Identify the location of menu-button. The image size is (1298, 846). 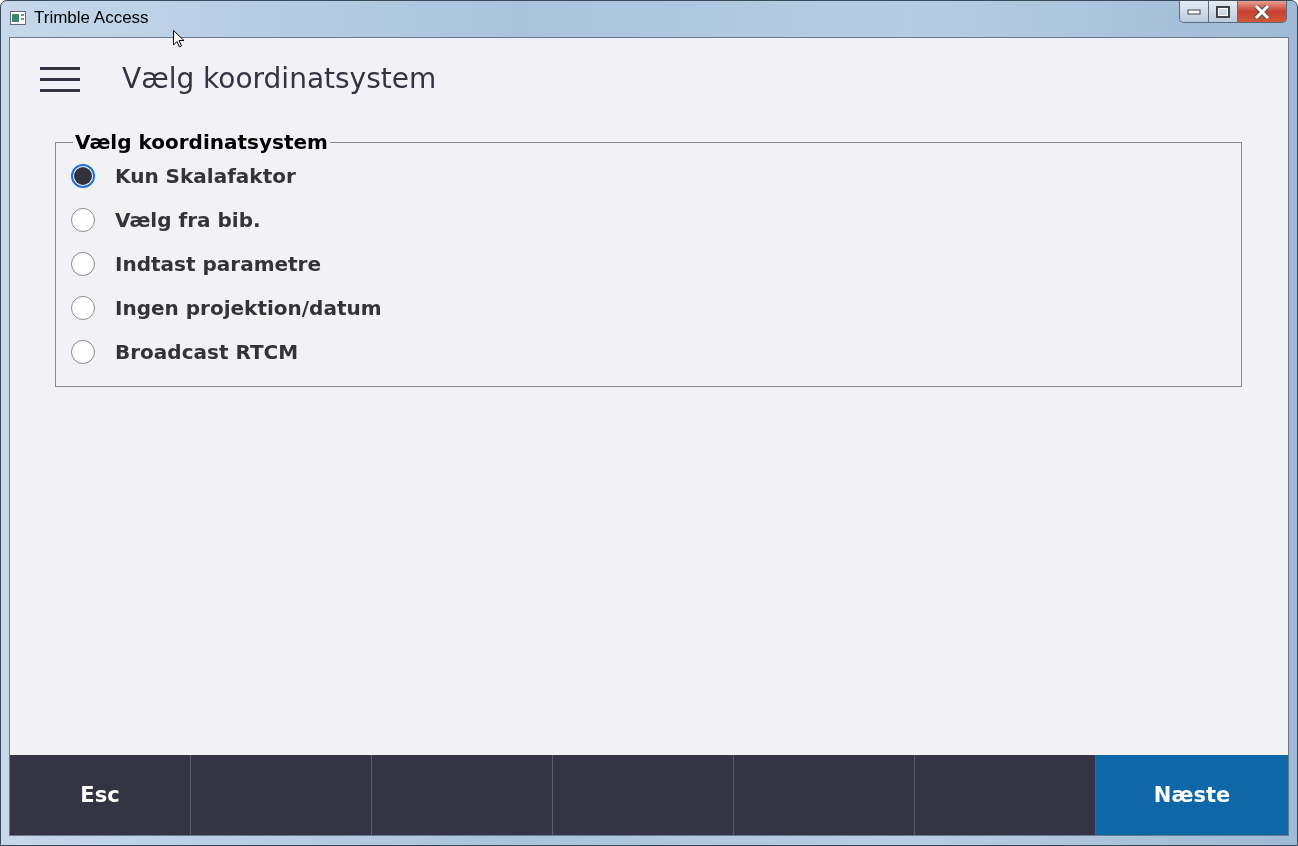
(60, 80).